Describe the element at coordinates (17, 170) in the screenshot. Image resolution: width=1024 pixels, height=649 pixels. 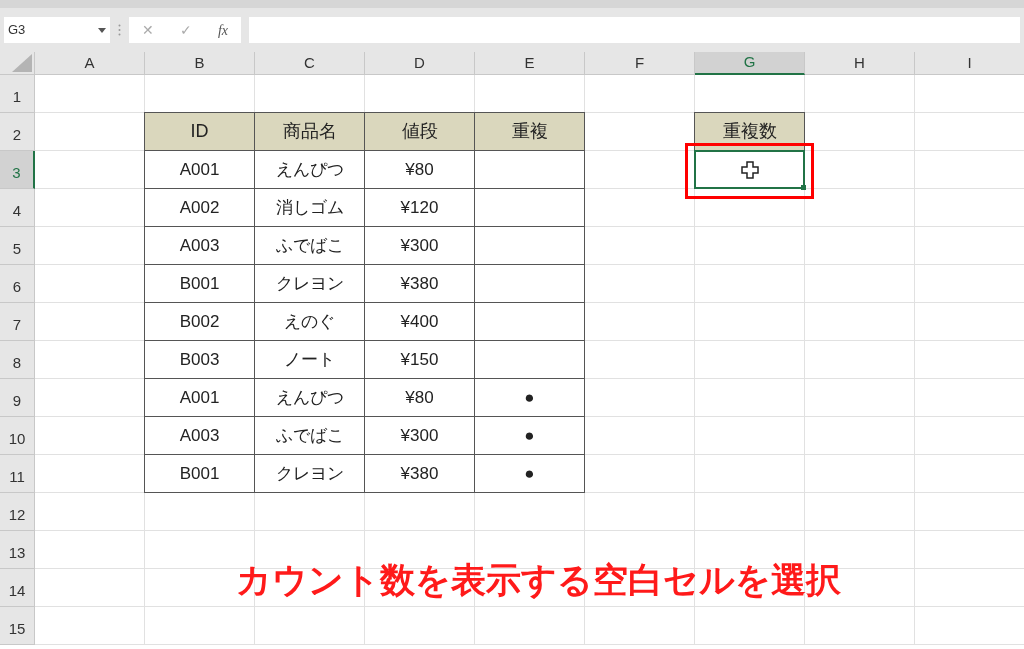
I see `row-header: 3` at that location.